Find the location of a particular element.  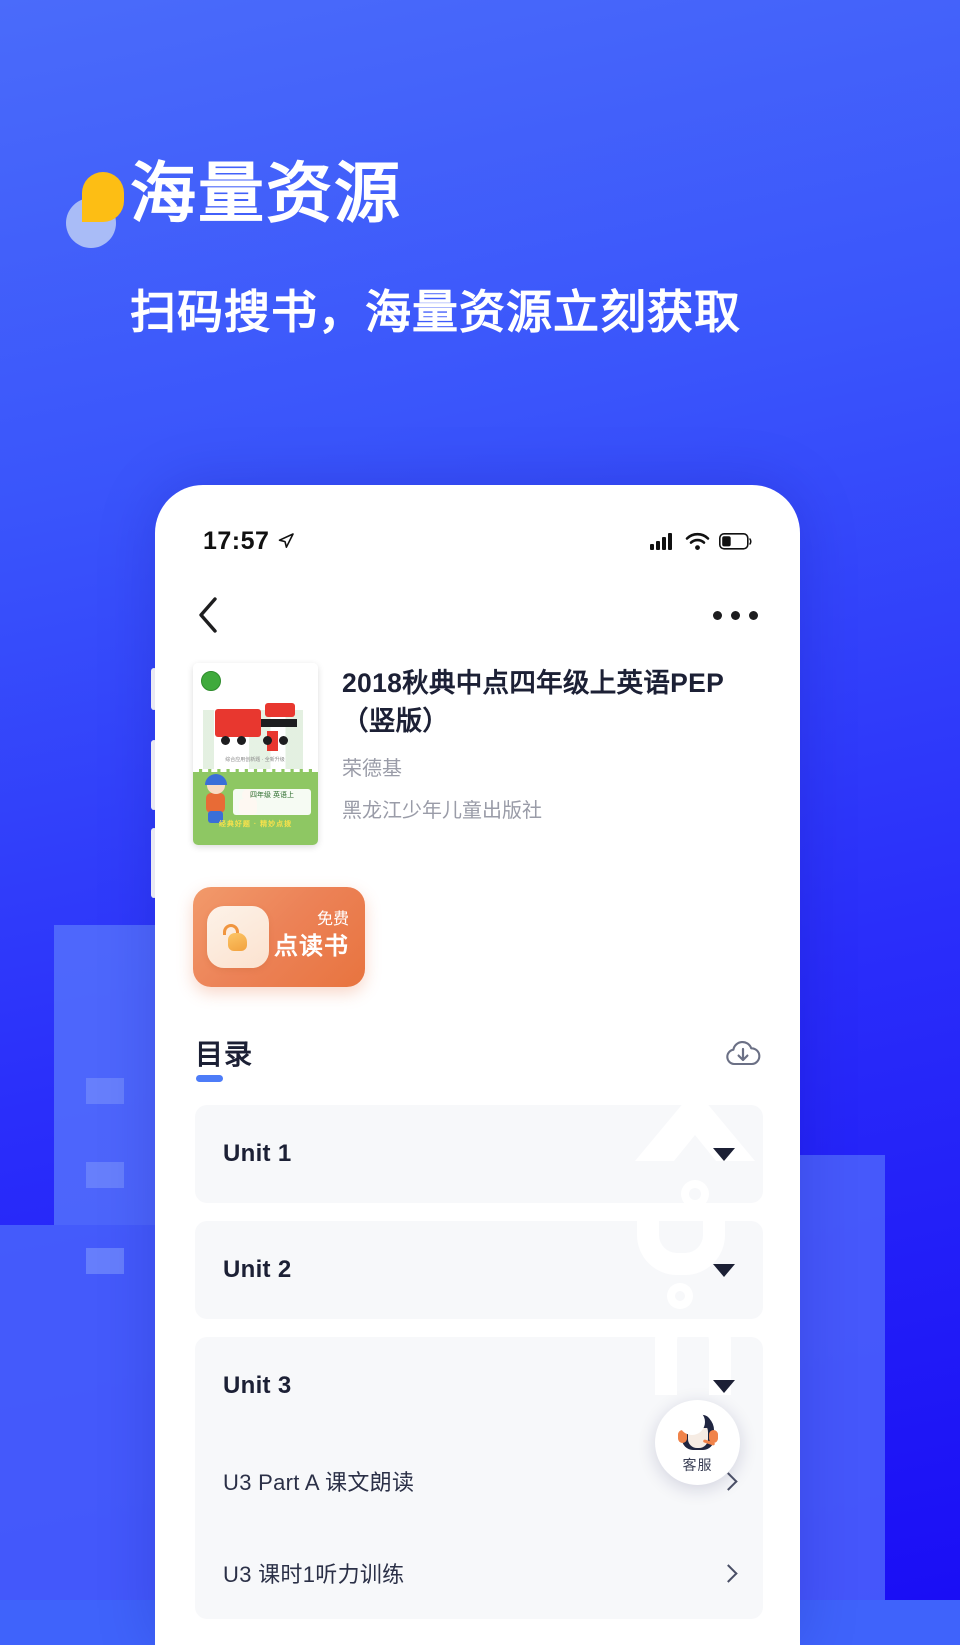

unit-title: Unit 2 is located at coordinates (257, 1269).